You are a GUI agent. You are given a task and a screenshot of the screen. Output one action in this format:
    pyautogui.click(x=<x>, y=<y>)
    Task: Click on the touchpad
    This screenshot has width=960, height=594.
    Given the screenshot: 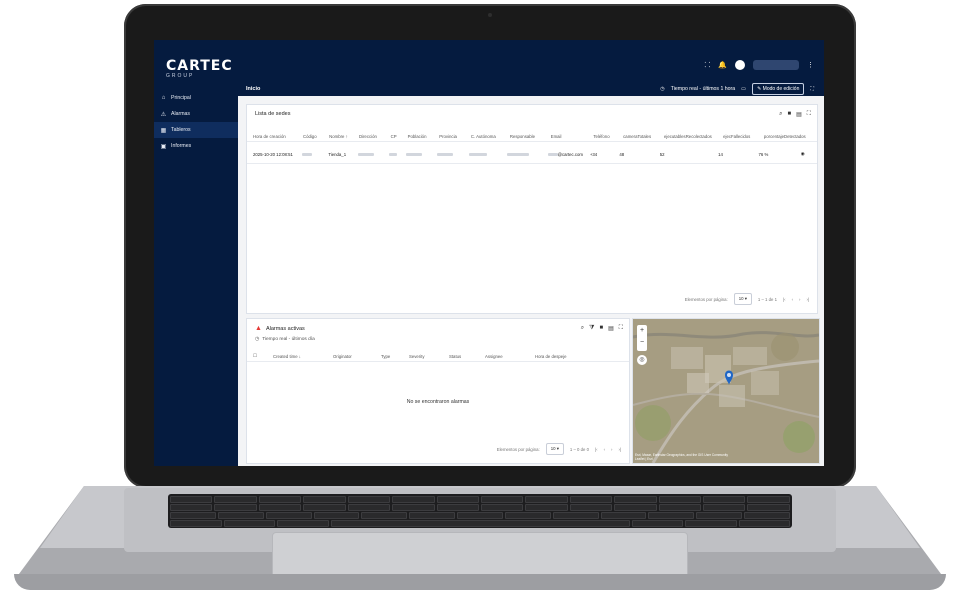 What is the action you would take?
    pyautogui.click(x=480, y=555)
    